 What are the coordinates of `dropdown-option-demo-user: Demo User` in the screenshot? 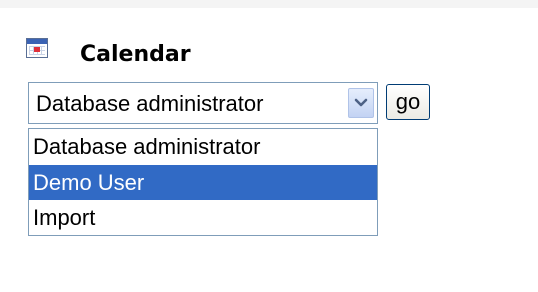 It's located at (203, 182).